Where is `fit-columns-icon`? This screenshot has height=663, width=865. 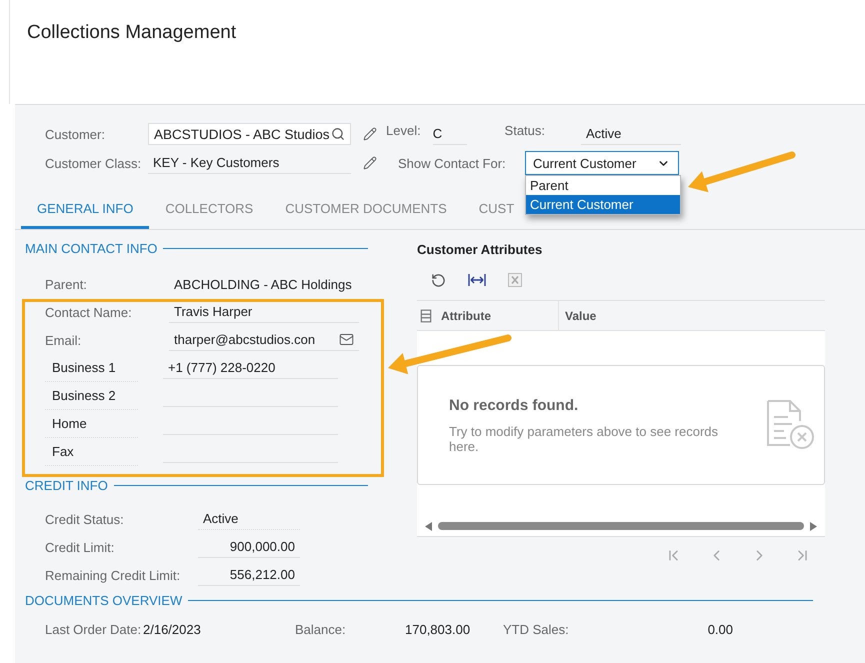
fit-columns-icon is located at coordinates (477, 280).